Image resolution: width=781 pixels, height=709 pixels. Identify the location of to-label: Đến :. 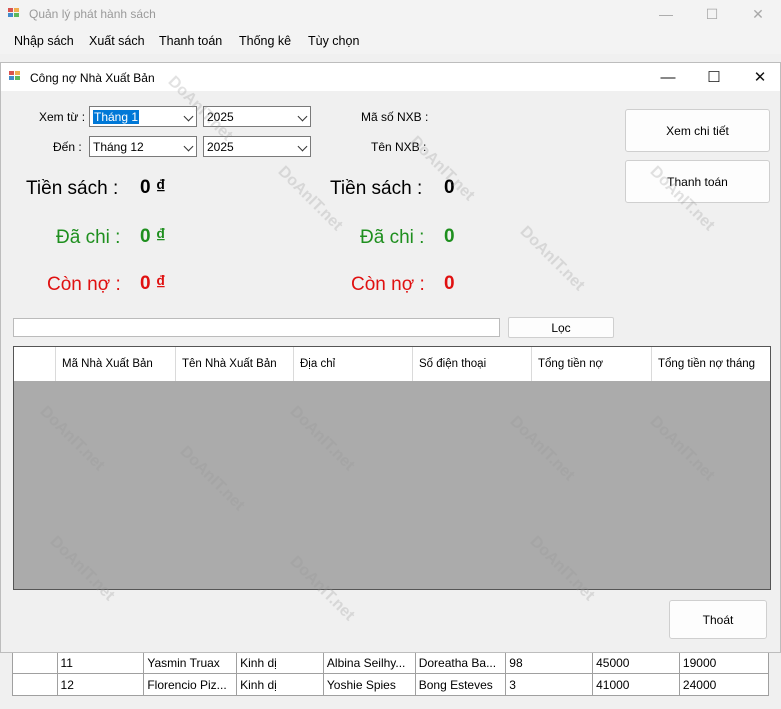
(67, 147).